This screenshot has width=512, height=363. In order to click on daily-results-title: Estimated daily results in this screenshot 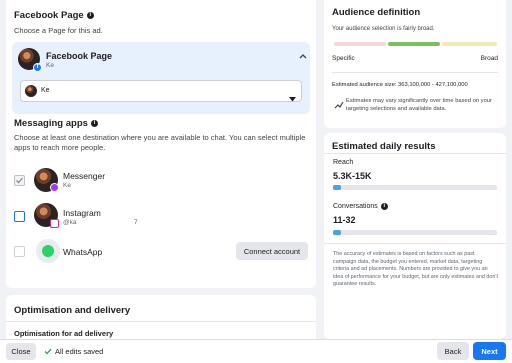, I will do `click(384, 146)`.